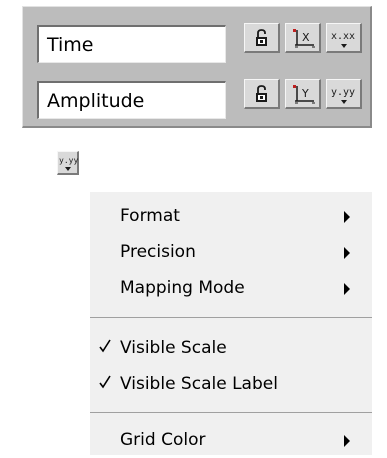  I want to click on x-format-text: x.xx, so click(343, 36).